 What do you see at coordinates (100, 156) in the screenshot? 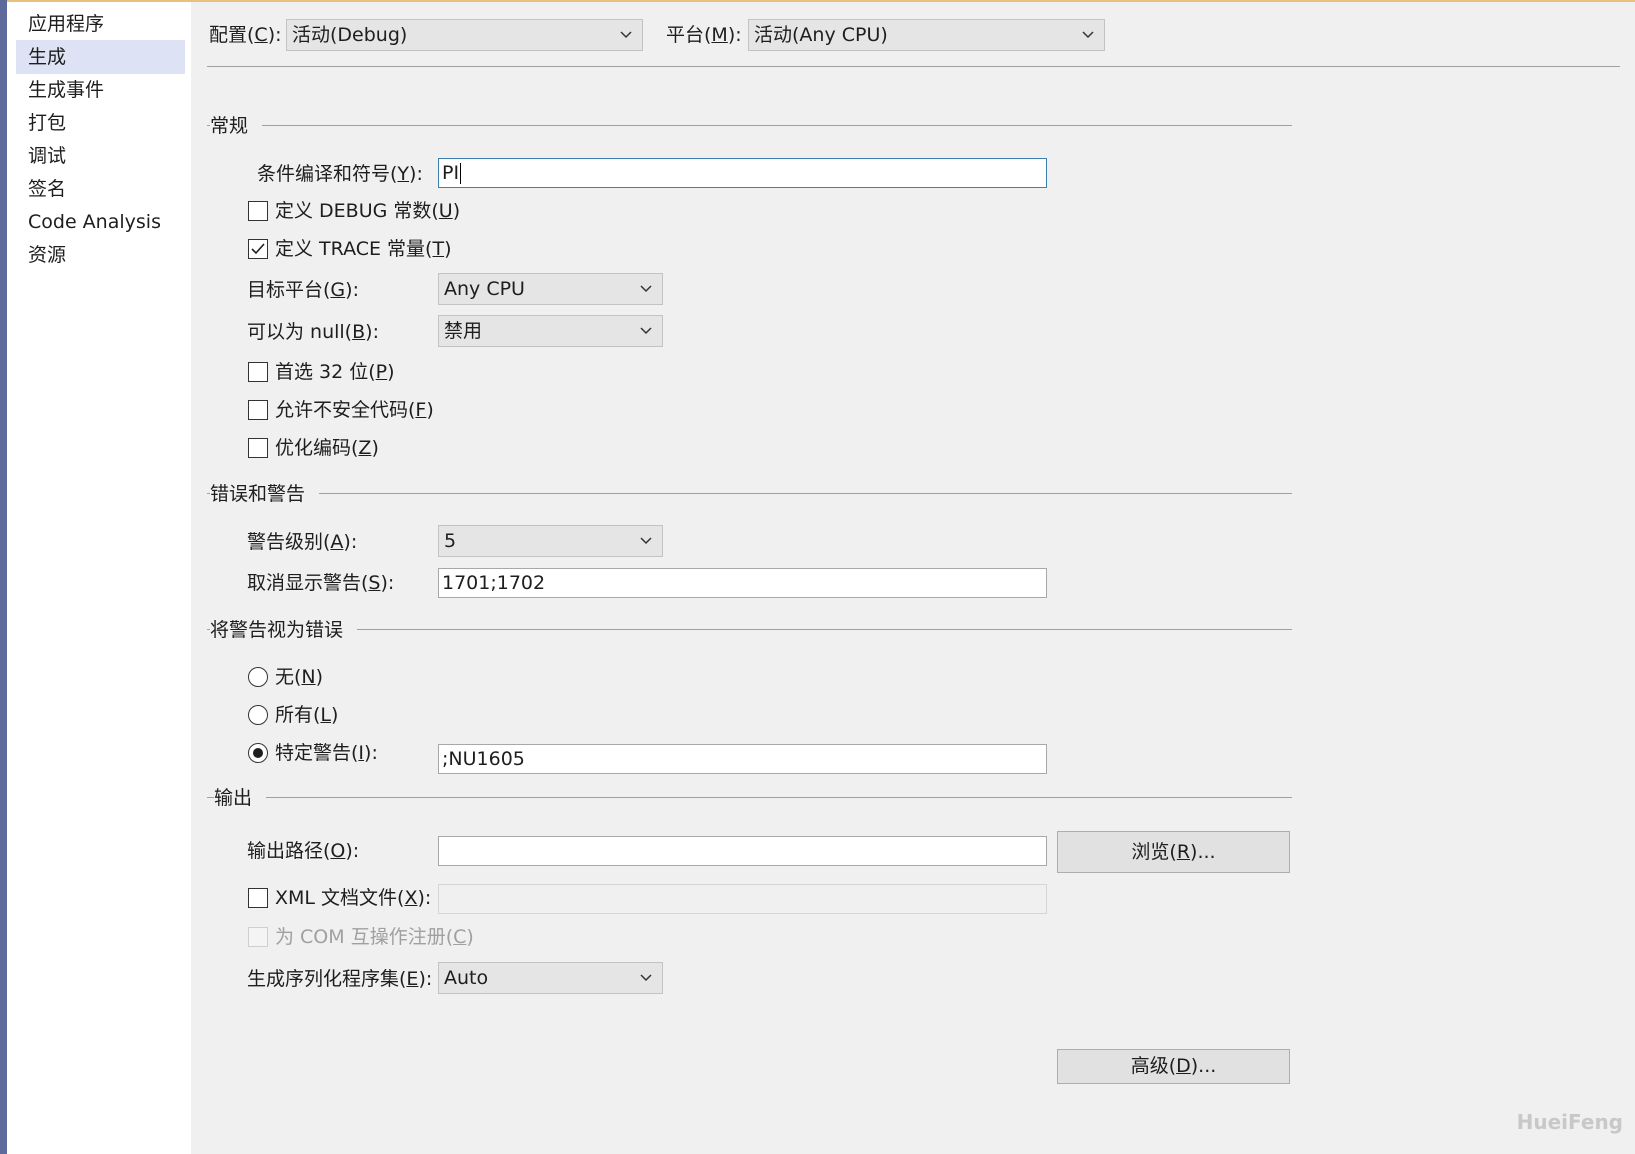
I see `sidebar-item-debug: 调试` at bounding box center [100, 156].